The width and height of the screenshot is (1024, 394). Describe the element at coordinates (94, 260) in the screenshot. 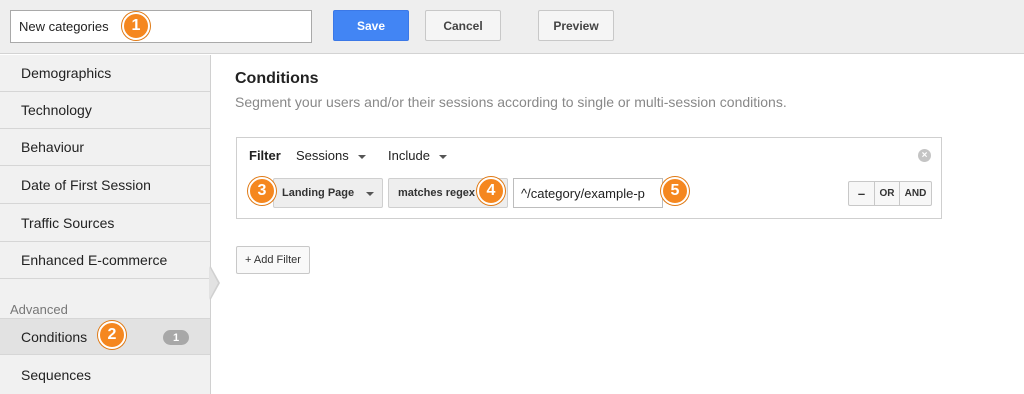

I see `sidebar-item-label: Enhanced E-commerce` at that location.